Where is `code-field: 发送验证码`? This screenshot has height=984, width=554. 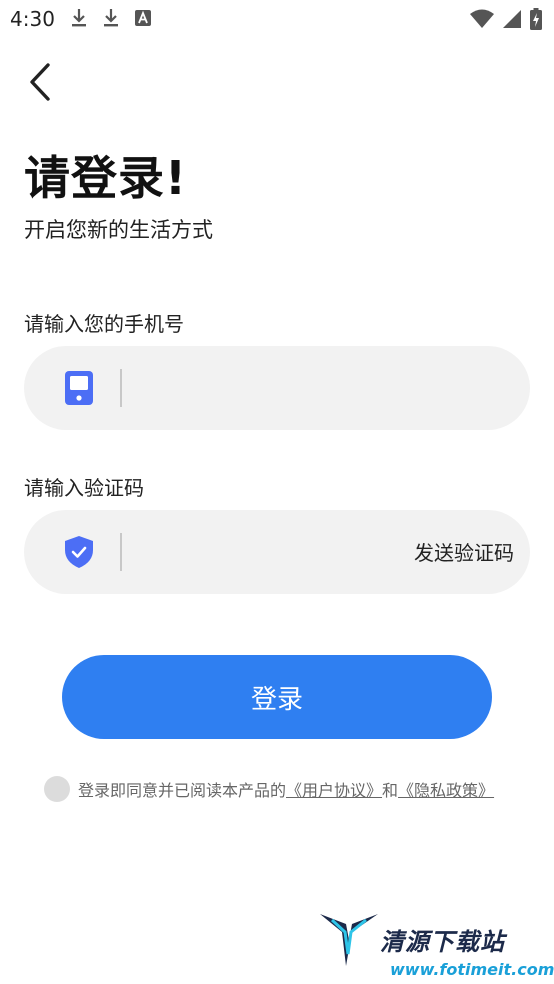 code-field: 发送验证码 is located at coordinates (277, 552).